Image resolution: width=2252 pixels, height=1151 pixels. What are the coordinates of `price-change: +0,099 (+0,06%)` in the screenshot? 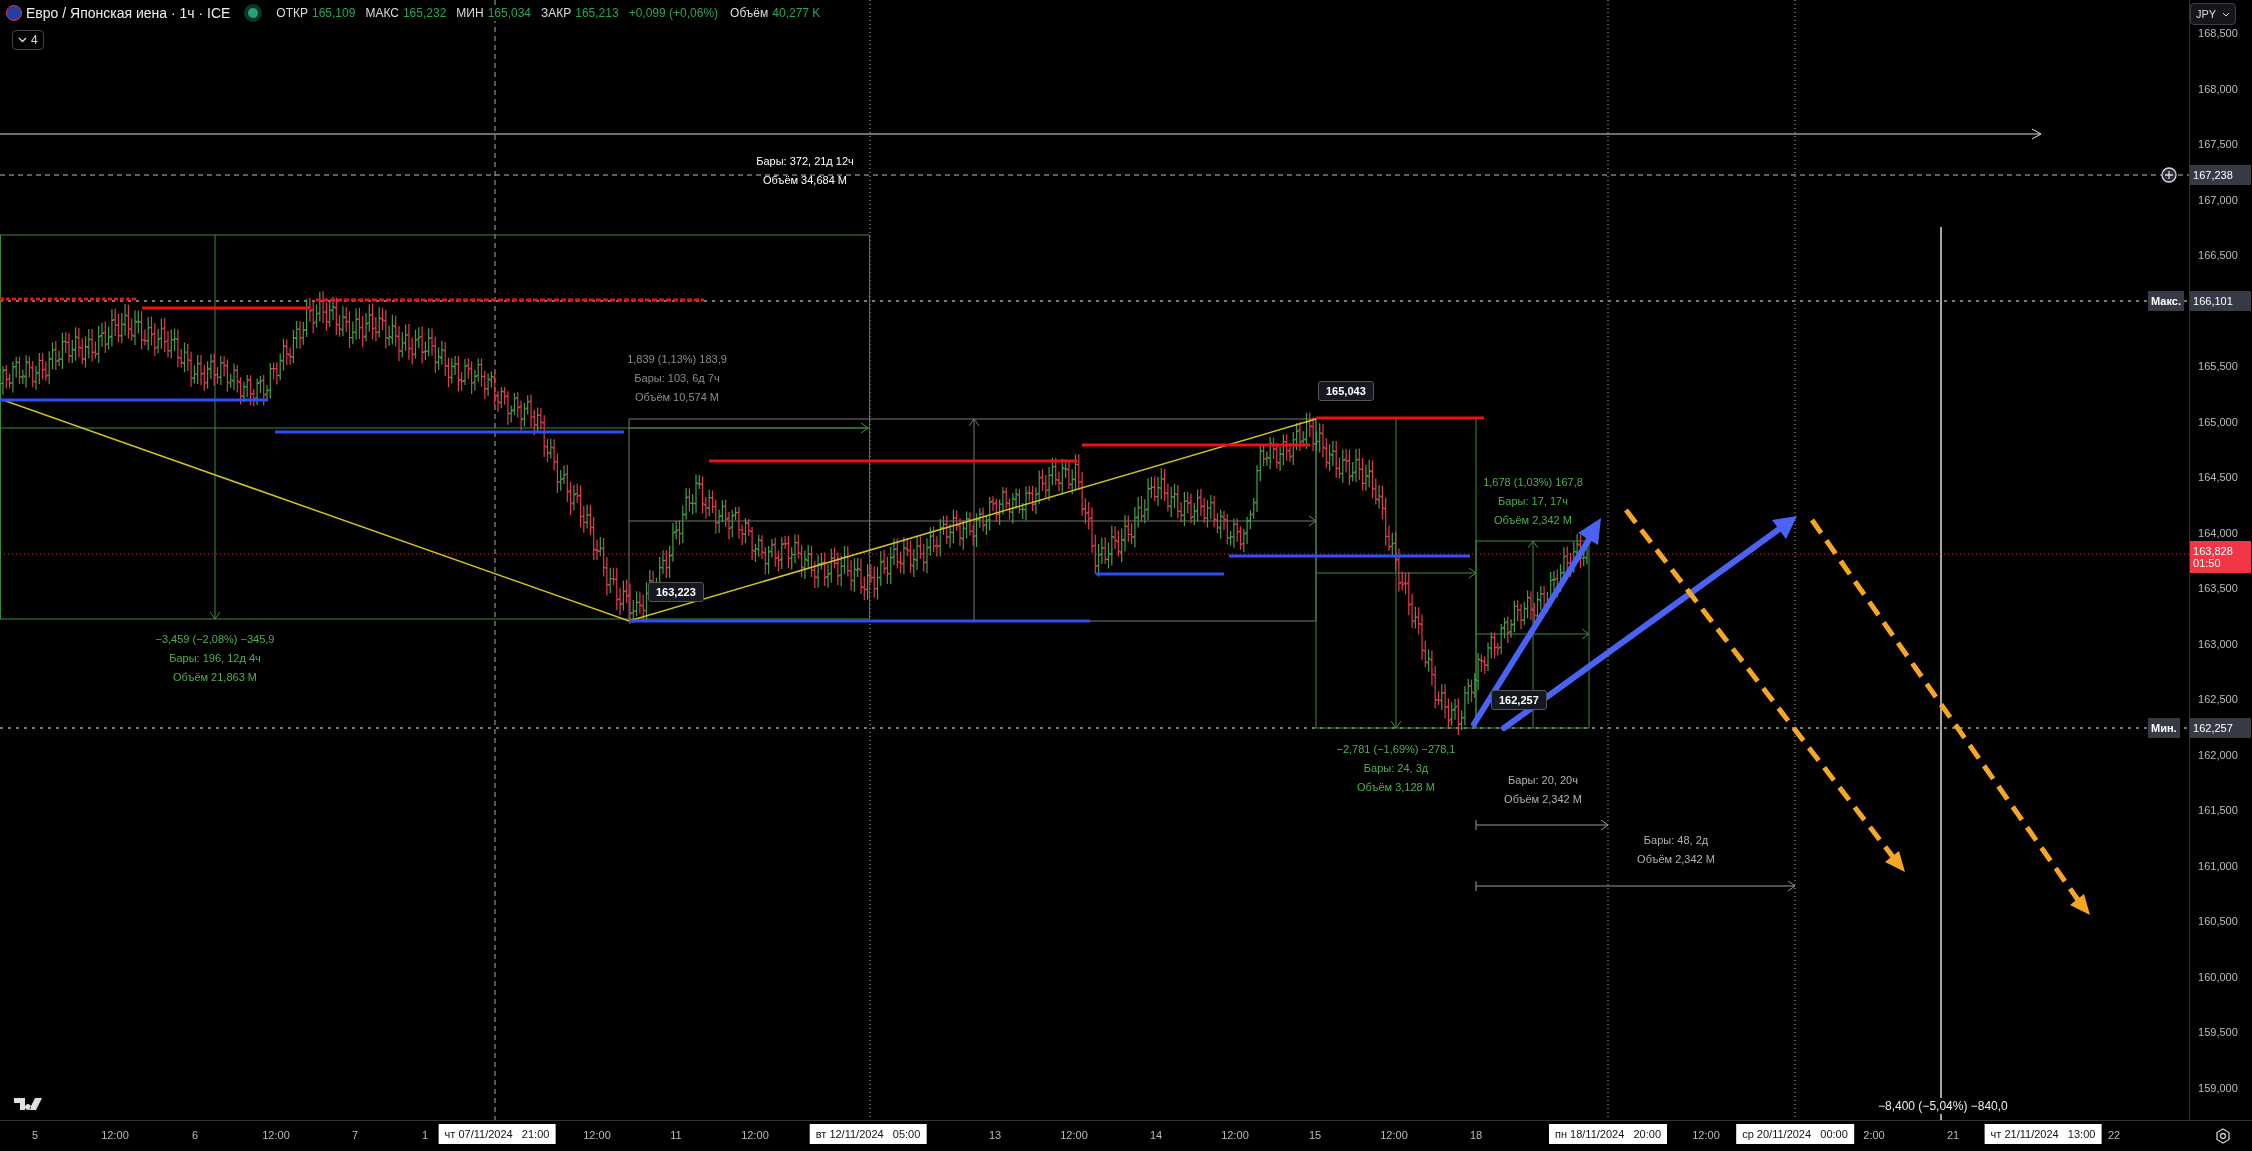 It's located at (673, 13).